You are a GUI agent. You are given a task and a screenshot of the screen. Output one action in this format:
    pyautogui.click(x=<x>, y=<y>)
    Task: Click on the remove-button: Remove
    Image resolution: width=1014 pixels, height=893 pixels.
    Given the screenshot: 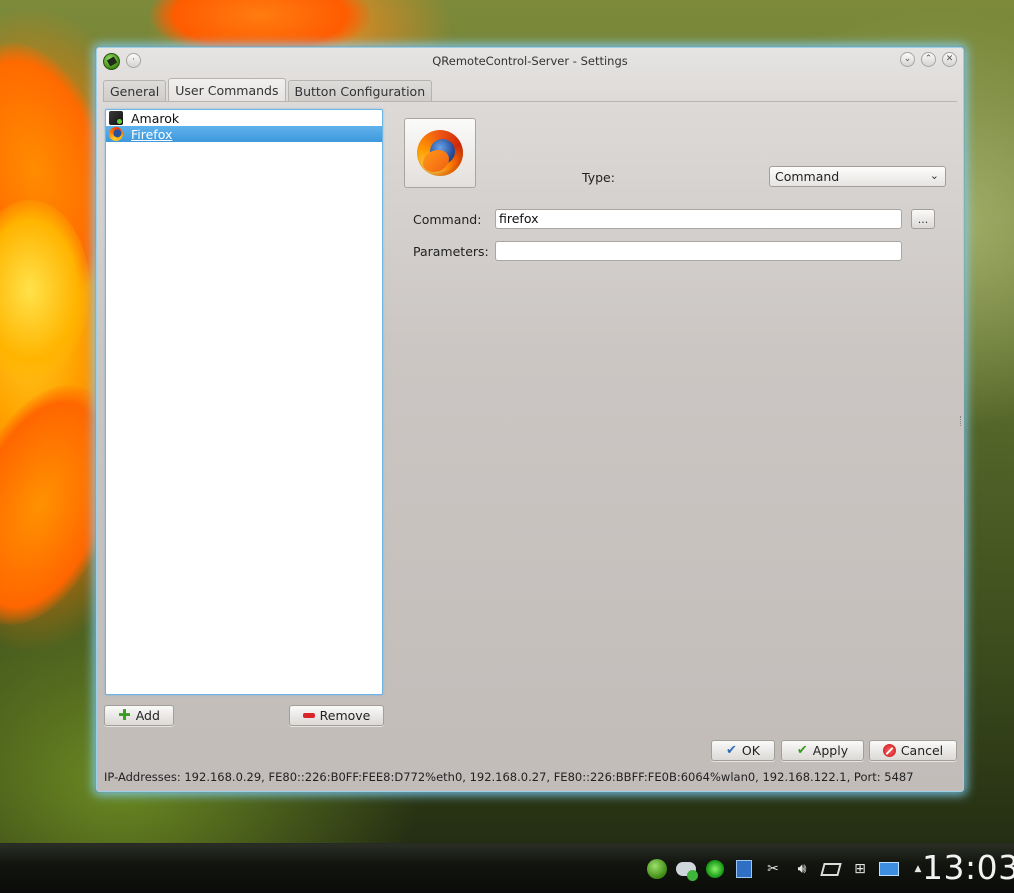 What is the action you would take?
    pyautogui.click(x=336, y=715)
    